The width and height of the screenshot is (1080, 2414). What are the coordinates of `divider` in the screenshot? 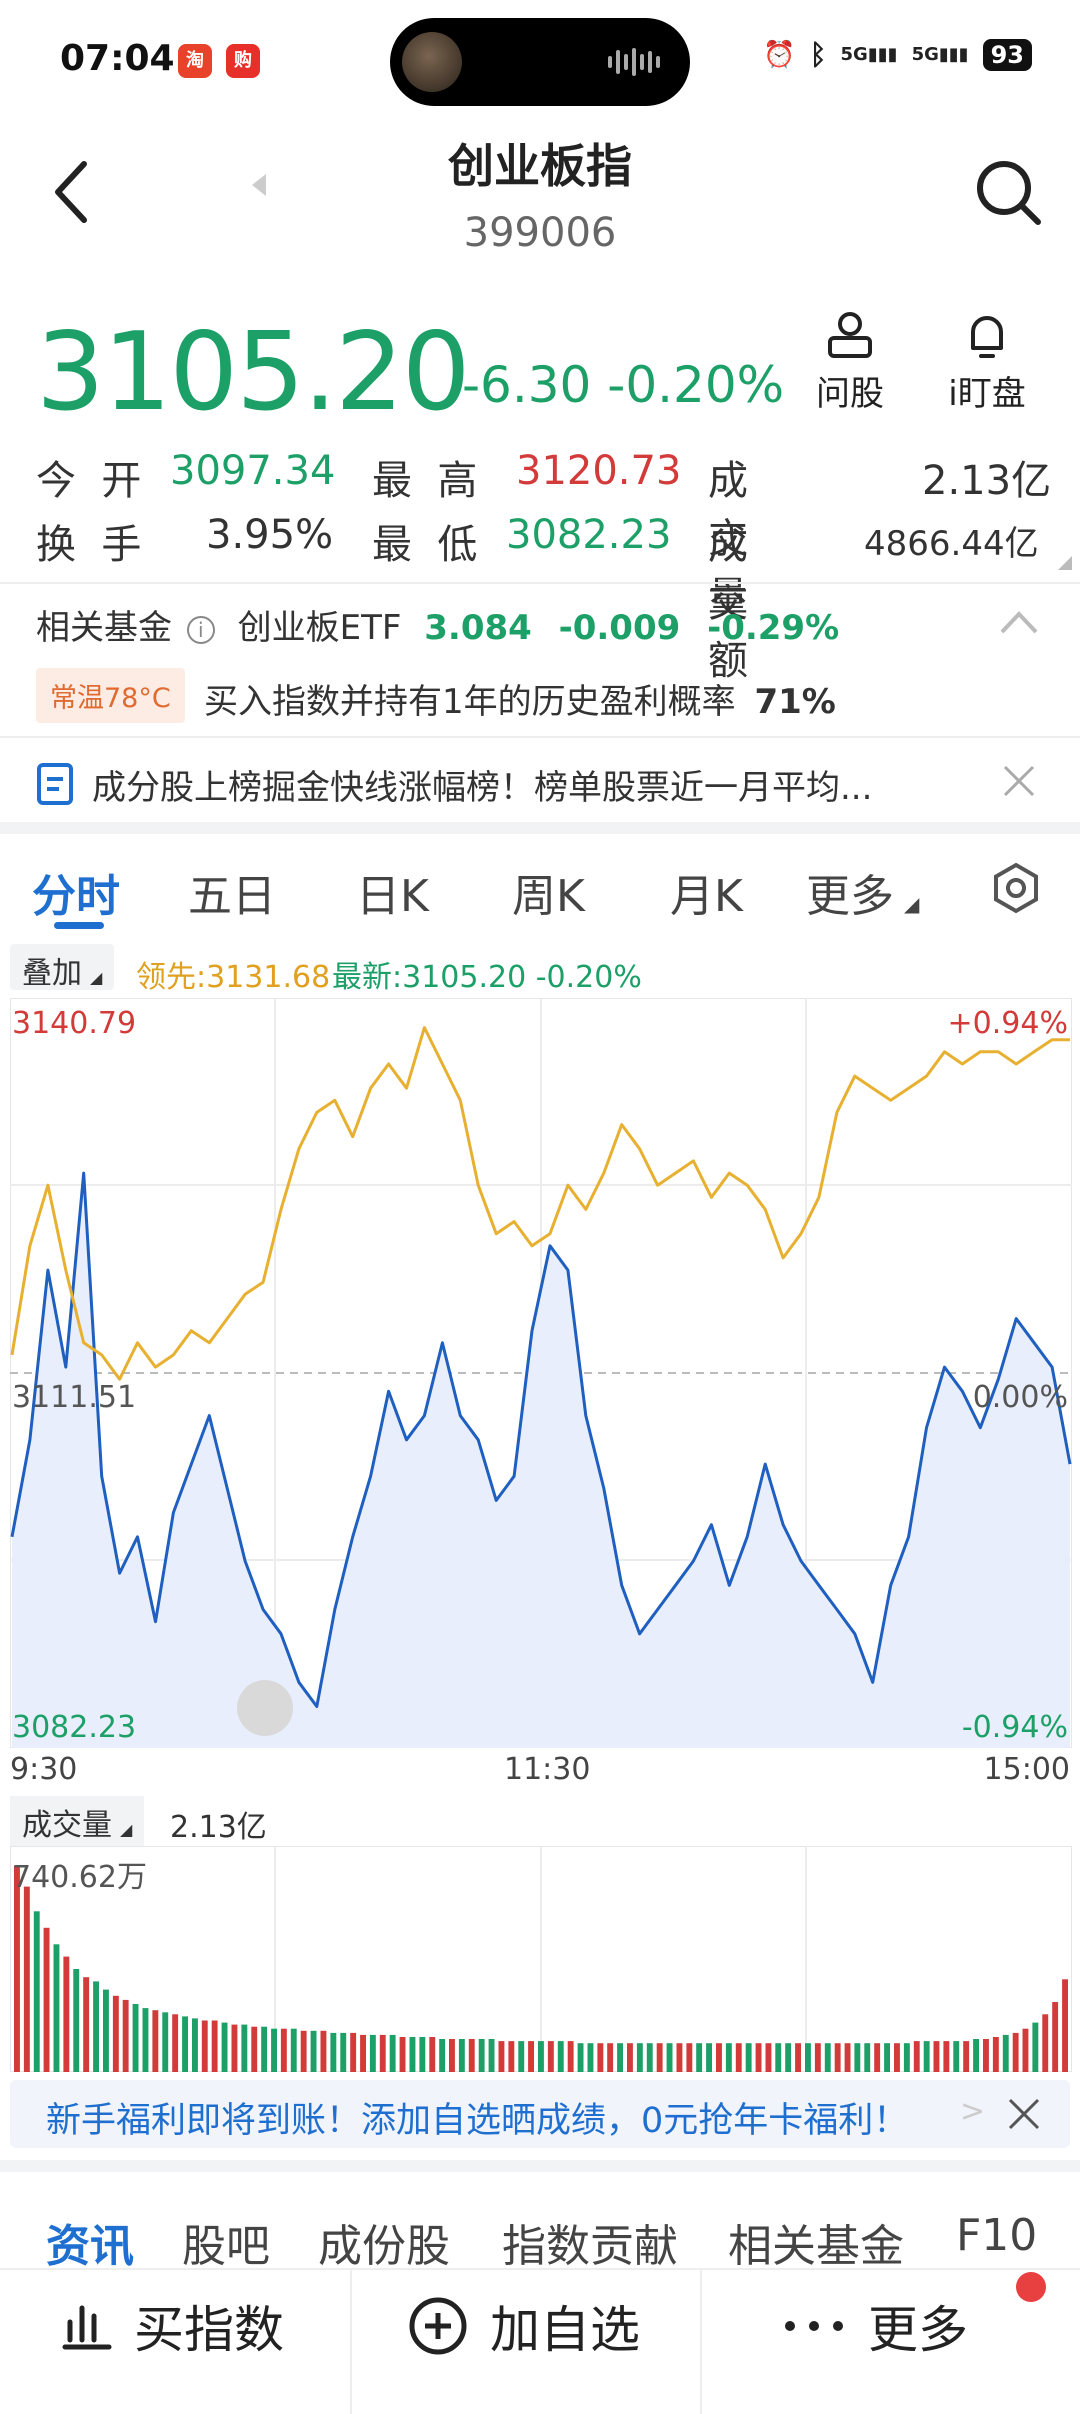 It's located at (540, 583).